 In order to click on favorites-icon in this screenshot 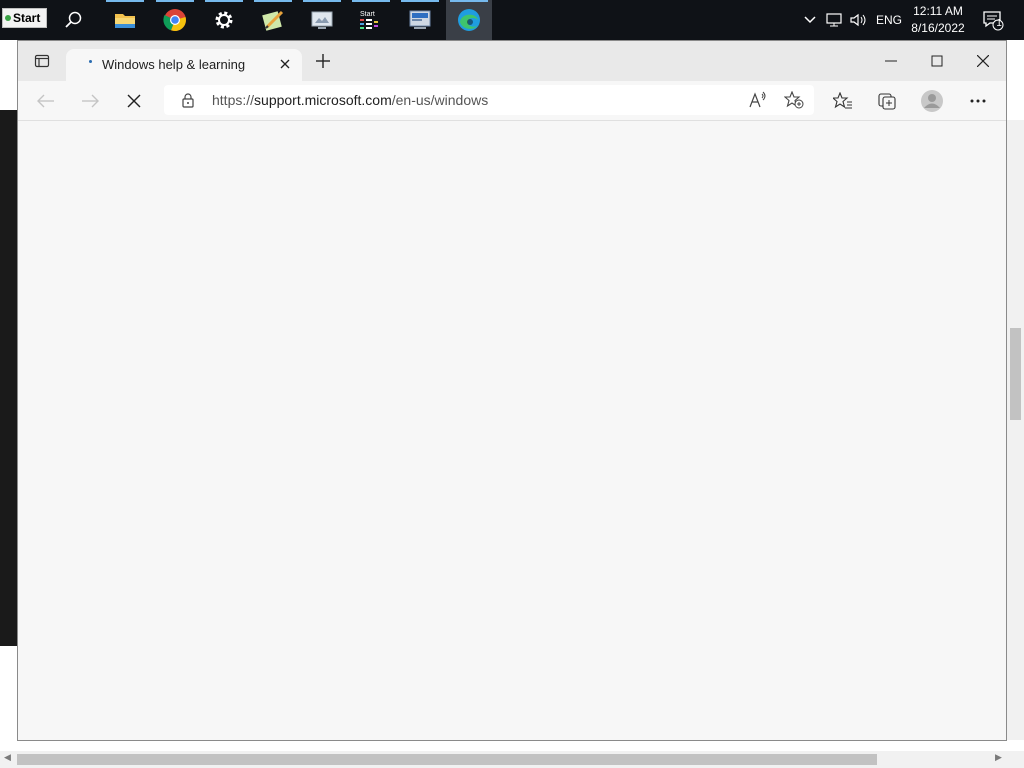, I will do `click(843, 101)`.